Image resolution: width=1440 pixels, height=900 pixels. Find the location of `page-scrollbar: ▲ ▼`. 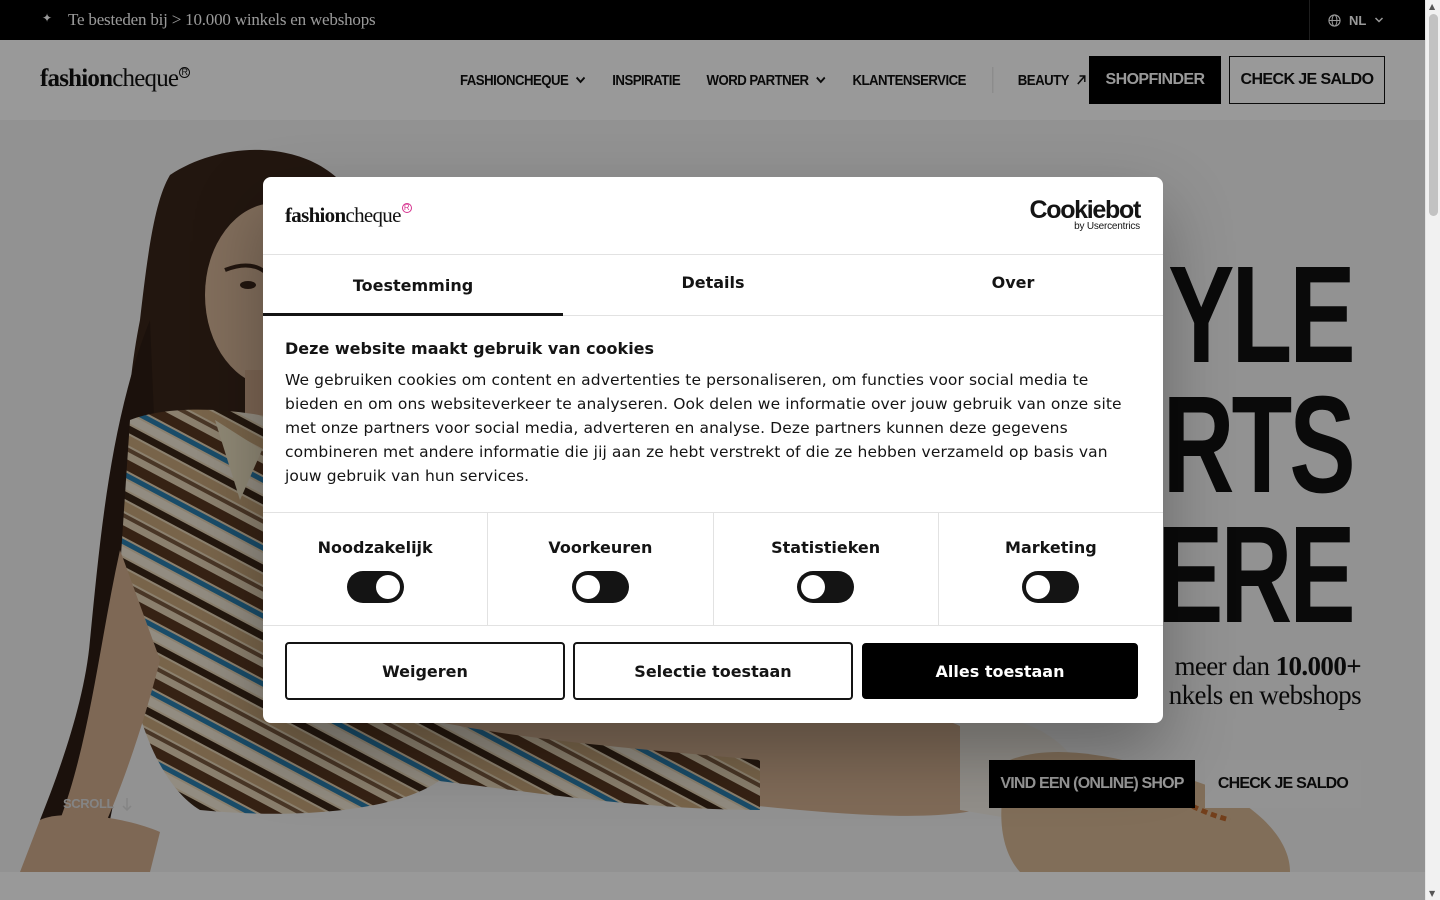

page-scrollbar: ▲ ▼ is located at coordinates (1432, 450).